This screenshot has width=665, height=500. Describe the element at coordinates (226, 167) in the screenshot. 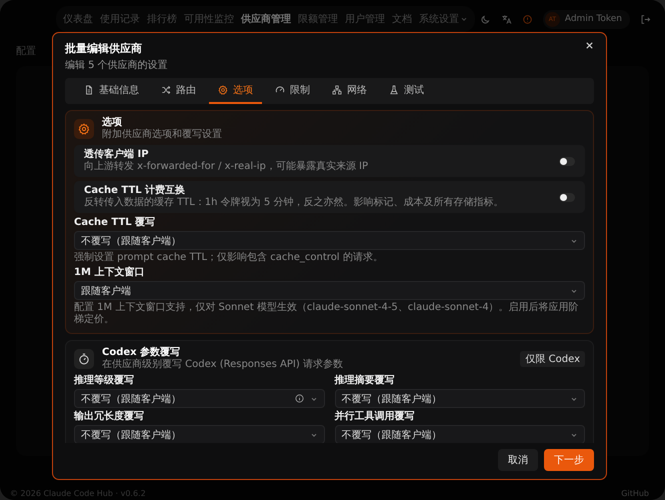

I see `toggle-description: 向上游转发 x-forwarded-for / x-real-ip，可能暴露真实来源 IP` at that location.